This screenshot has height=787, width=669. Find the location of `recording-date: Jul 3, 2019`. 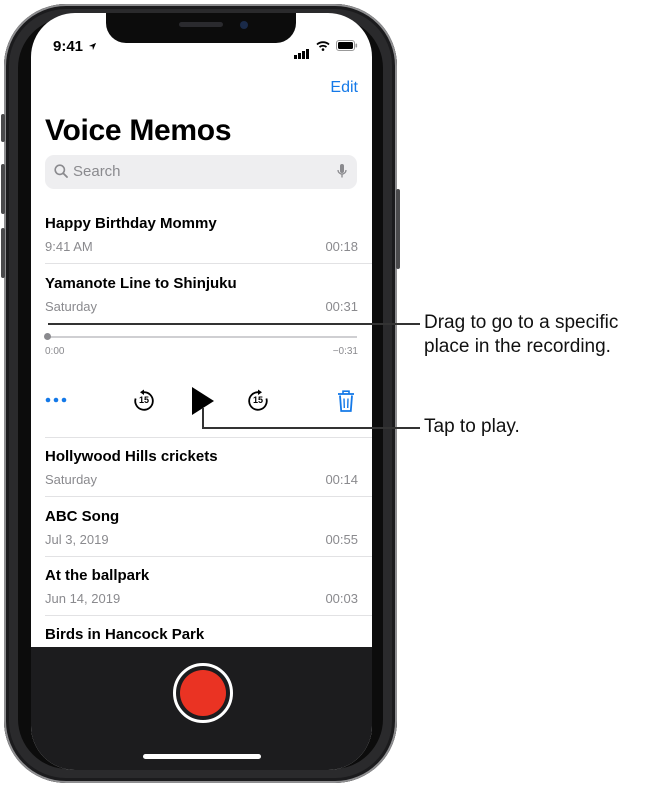

recording-date: Jul 3, 2019 is located at coordinates (77, 539).